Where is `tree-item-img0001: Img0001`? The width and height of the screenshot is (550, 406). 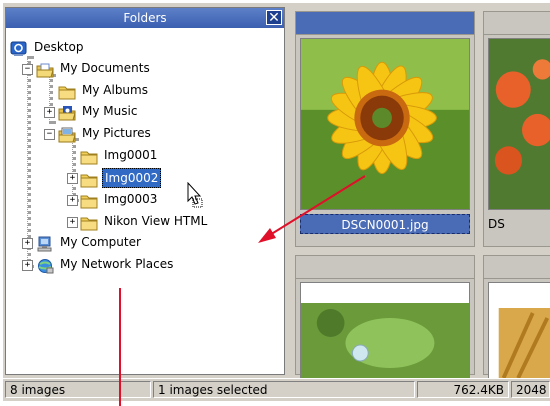 tree-item-img0001: Img0001 is located at coordinates (119, 155).